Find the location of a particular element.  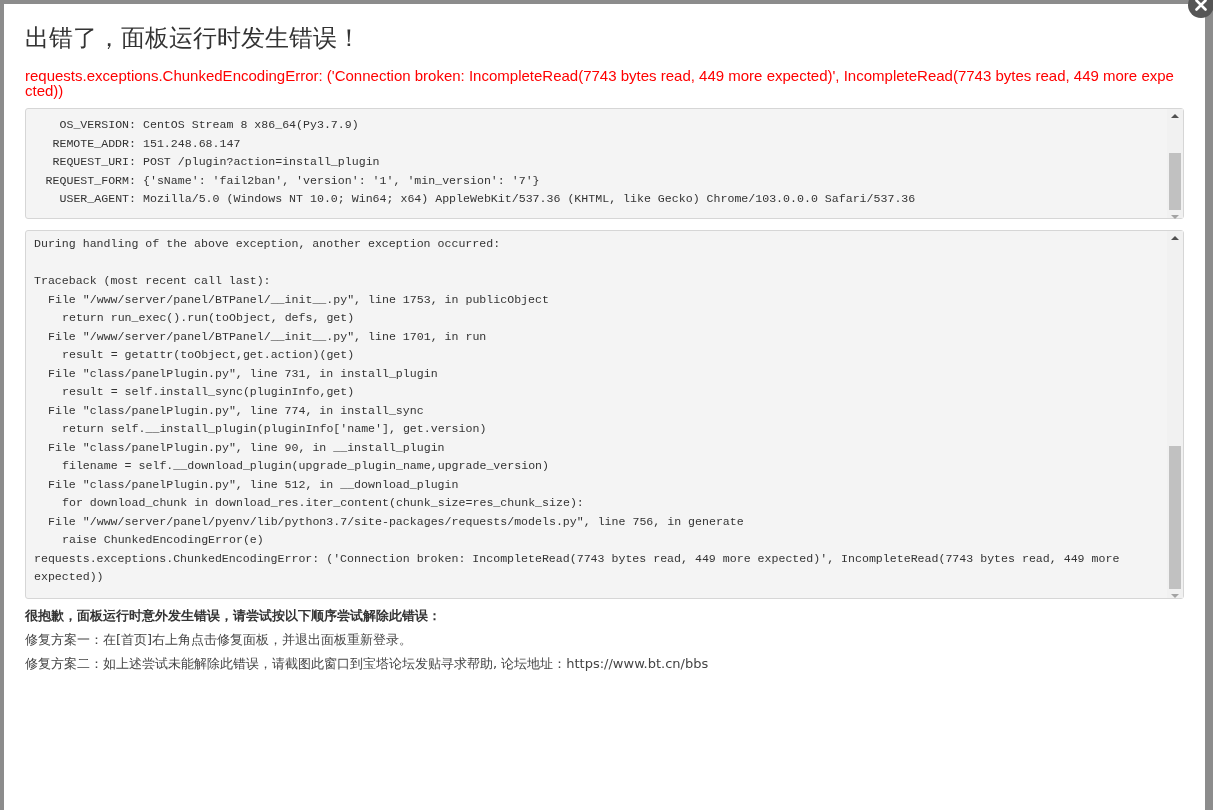

field-value: Mozilla/5.0 (Windows NT 10.0; Win64; x64) AppleWebKit/537.36 (KHTML, like Gecko) Chrome/103.0.0.0 Safari/537.36 is located at coordinates (529, 199).